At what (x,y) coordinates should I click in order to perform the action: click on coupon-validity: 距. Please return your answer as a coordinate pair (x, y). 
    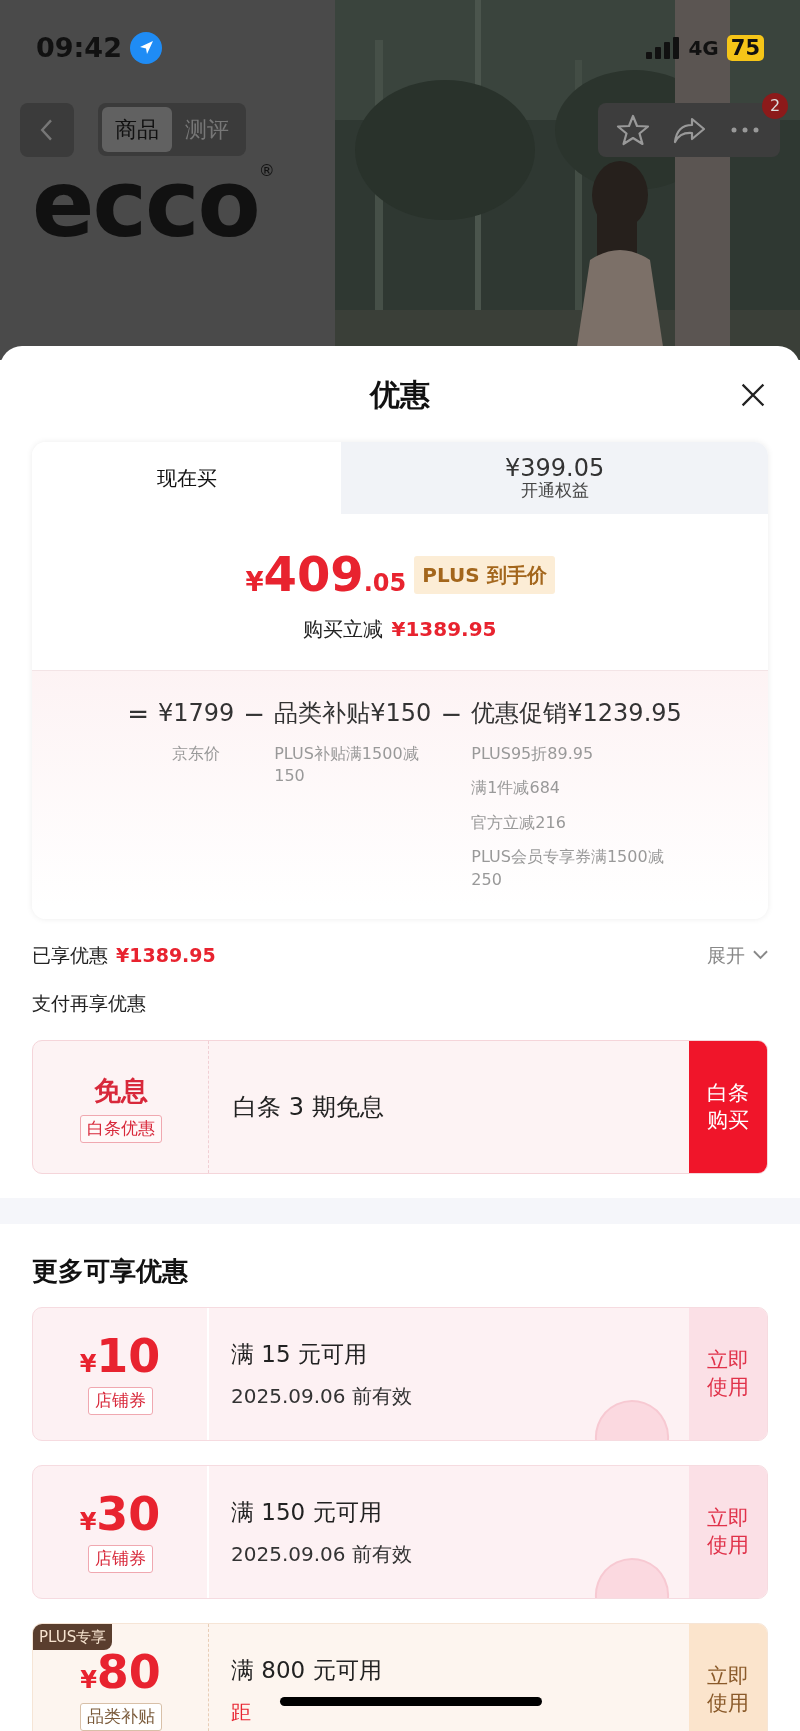
    Looking at the image, I should click on (241, 1713).